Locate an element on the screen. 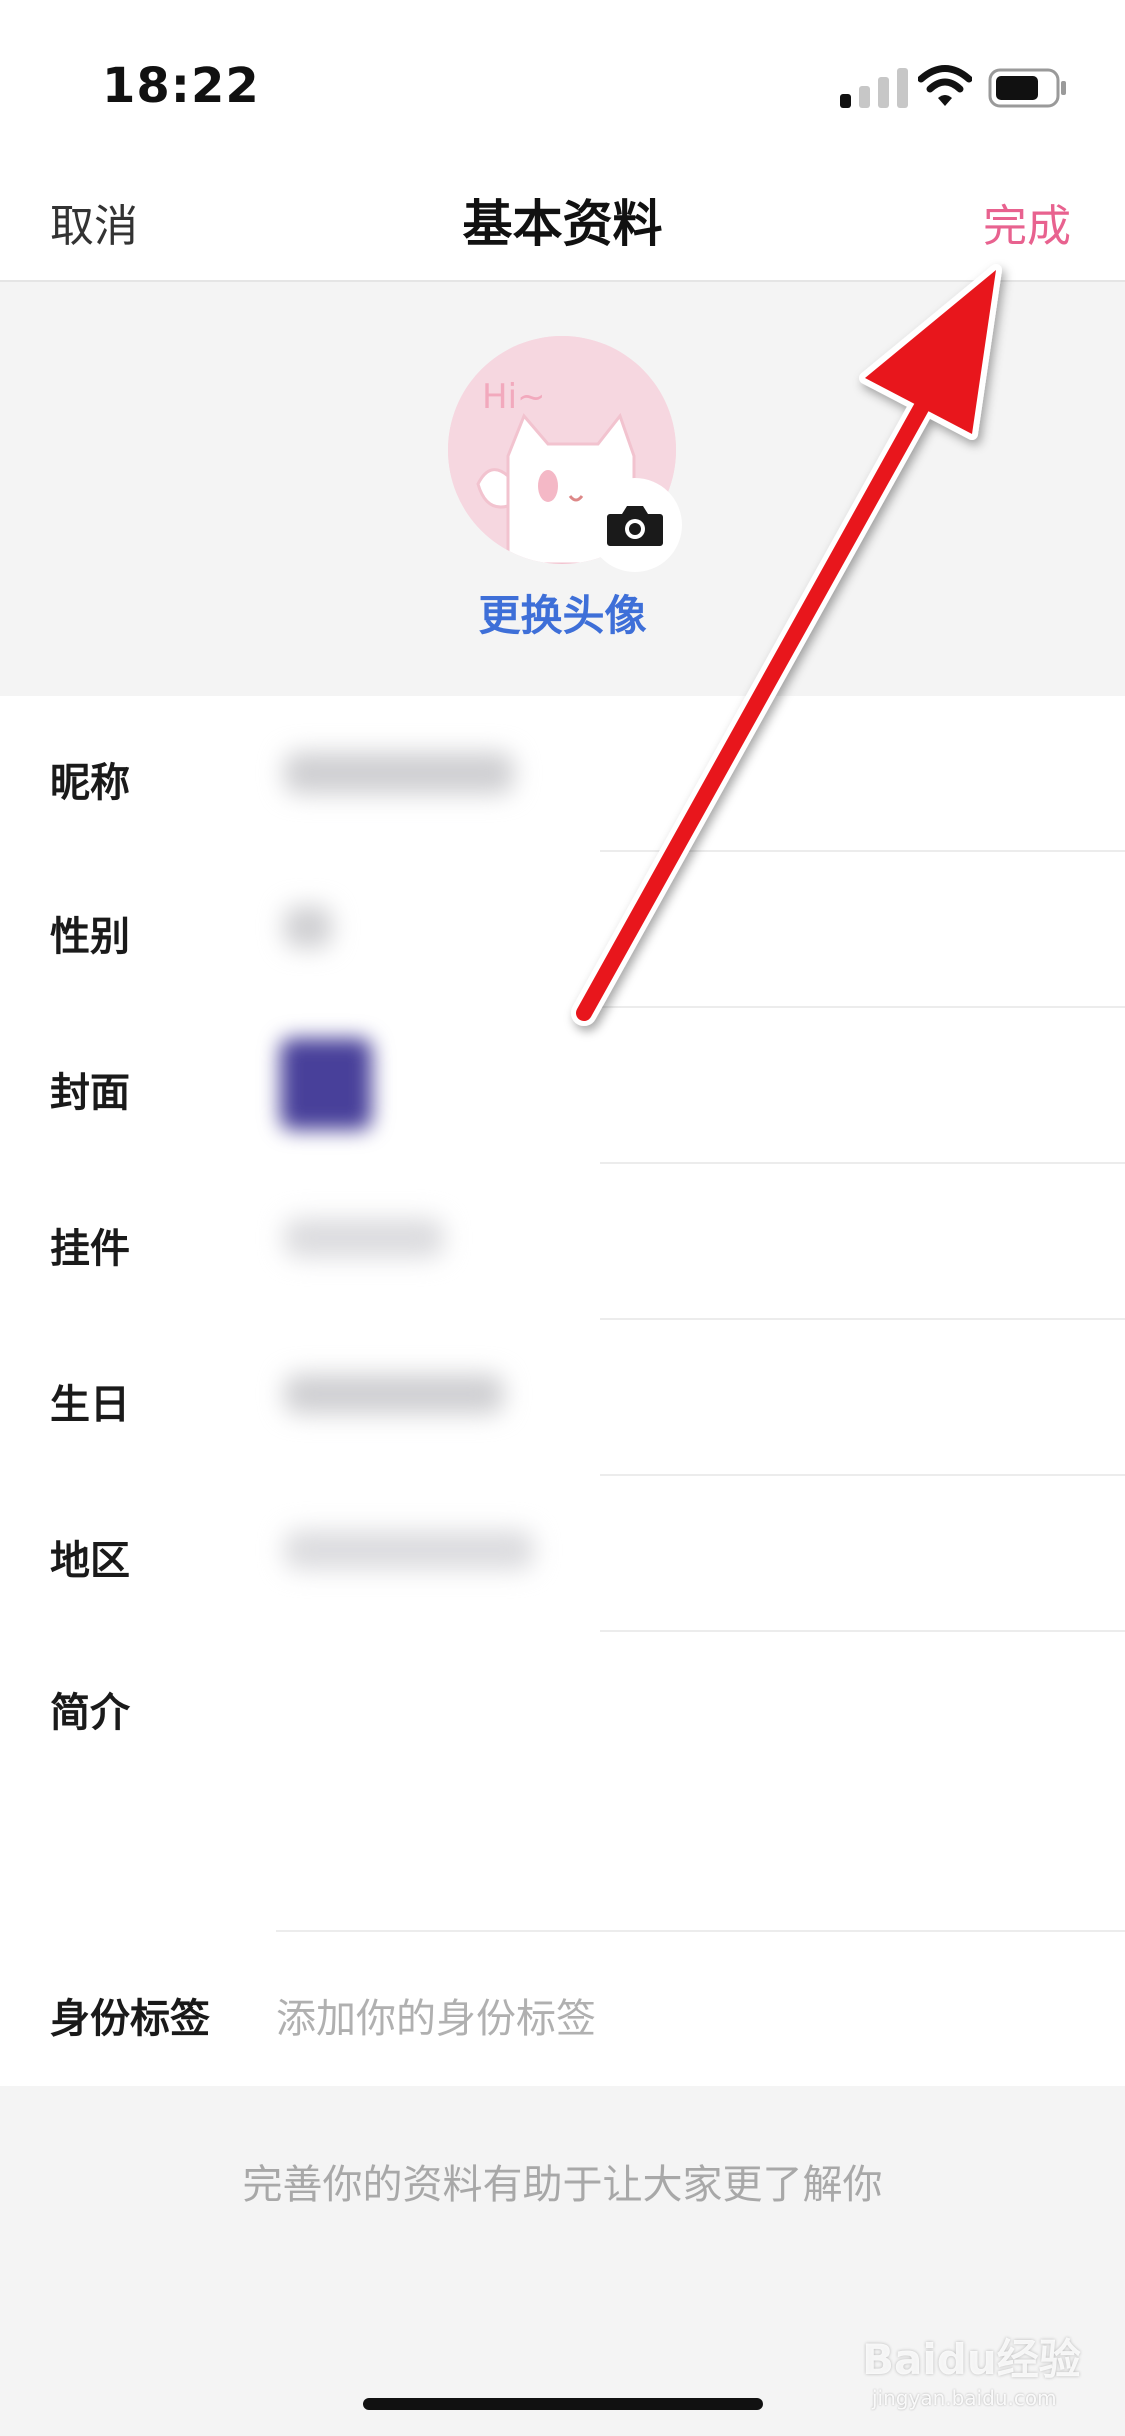 The image size is (1125, 2436). gender-label: 性别 is located at coordinates (90, 937).